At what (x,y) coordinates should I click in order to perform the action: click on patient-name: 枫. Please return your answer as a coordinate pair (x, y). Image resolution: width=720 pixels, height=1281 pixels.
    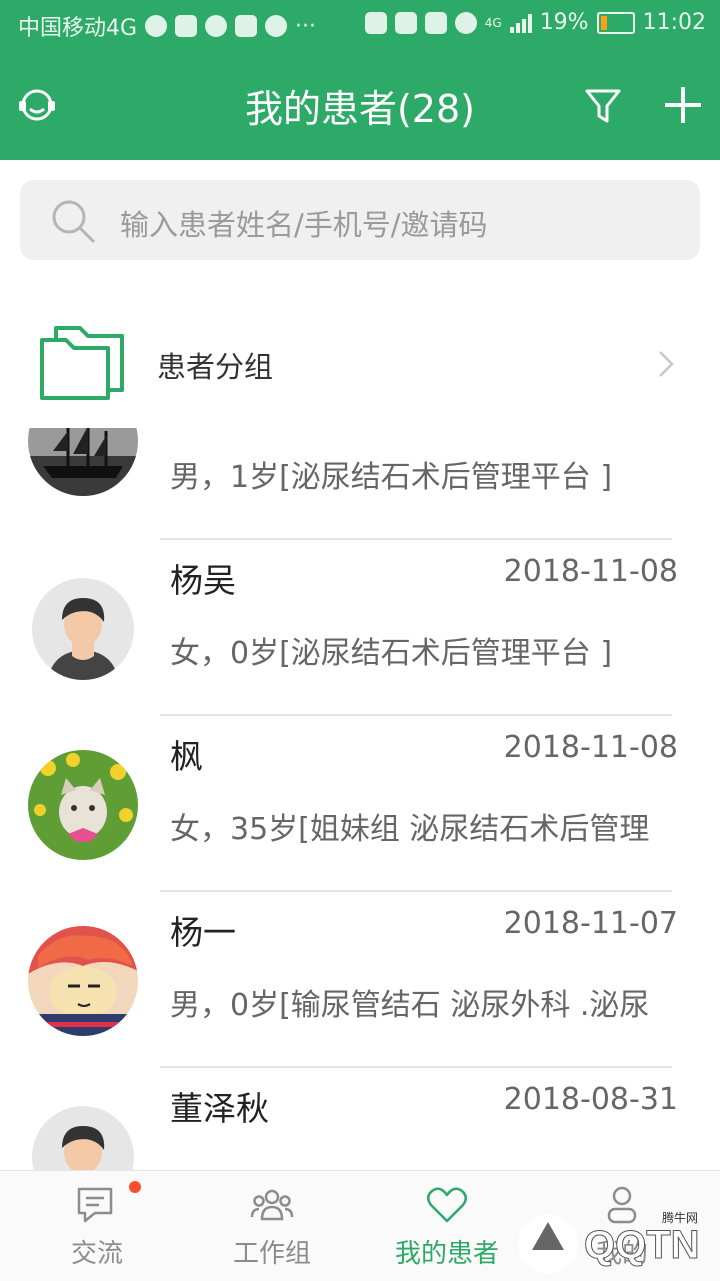
    Looking at the image, I should click on (186, 756).